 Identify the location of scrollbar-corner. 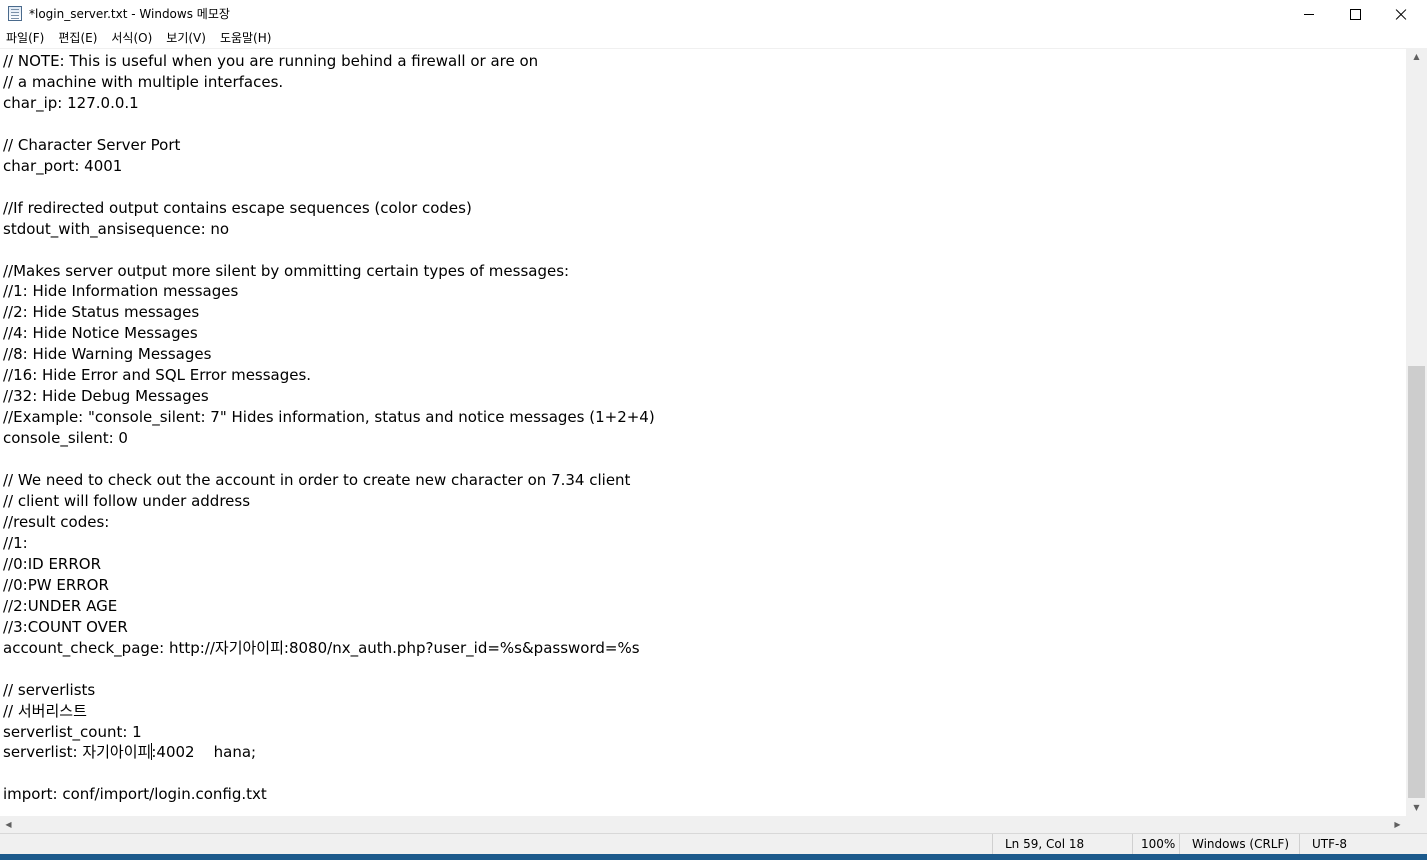
(1416, 824).